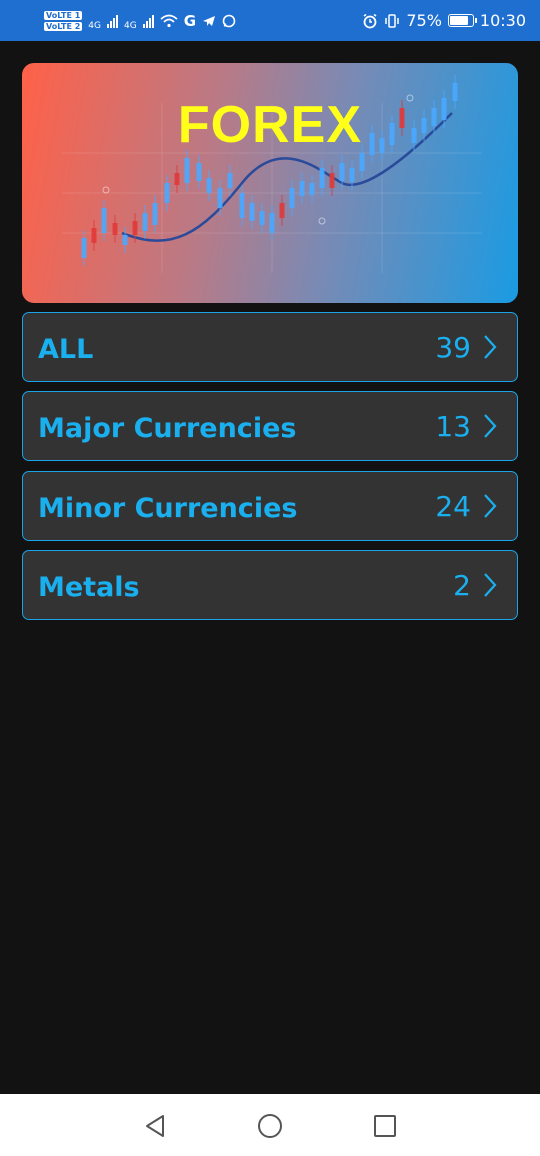 This screenshot has width=540, height=1156. Describe the element at coordinates (453, 426) in the screenshot. I see `category-count: 13` at that location.